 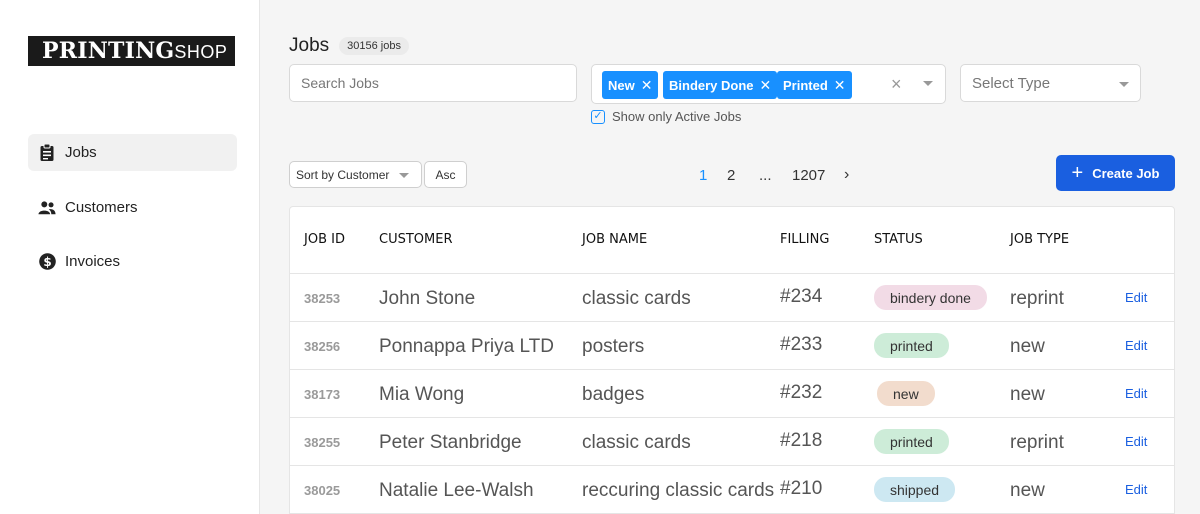 What do you see at coordinates (1077, 173) in the screenshot?
I see `plus-icon: +` at bounding box center [1077, 173].